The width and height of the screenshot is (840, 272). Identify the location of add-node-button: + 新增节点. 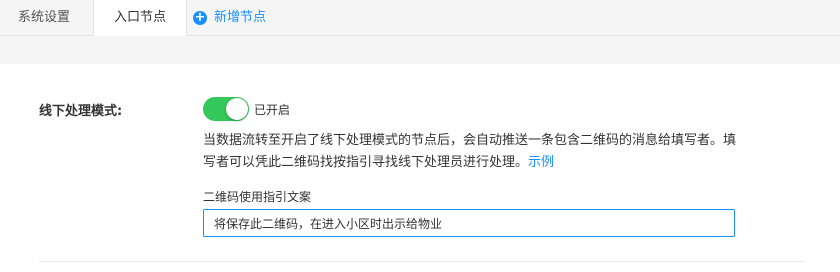
(229, 18).